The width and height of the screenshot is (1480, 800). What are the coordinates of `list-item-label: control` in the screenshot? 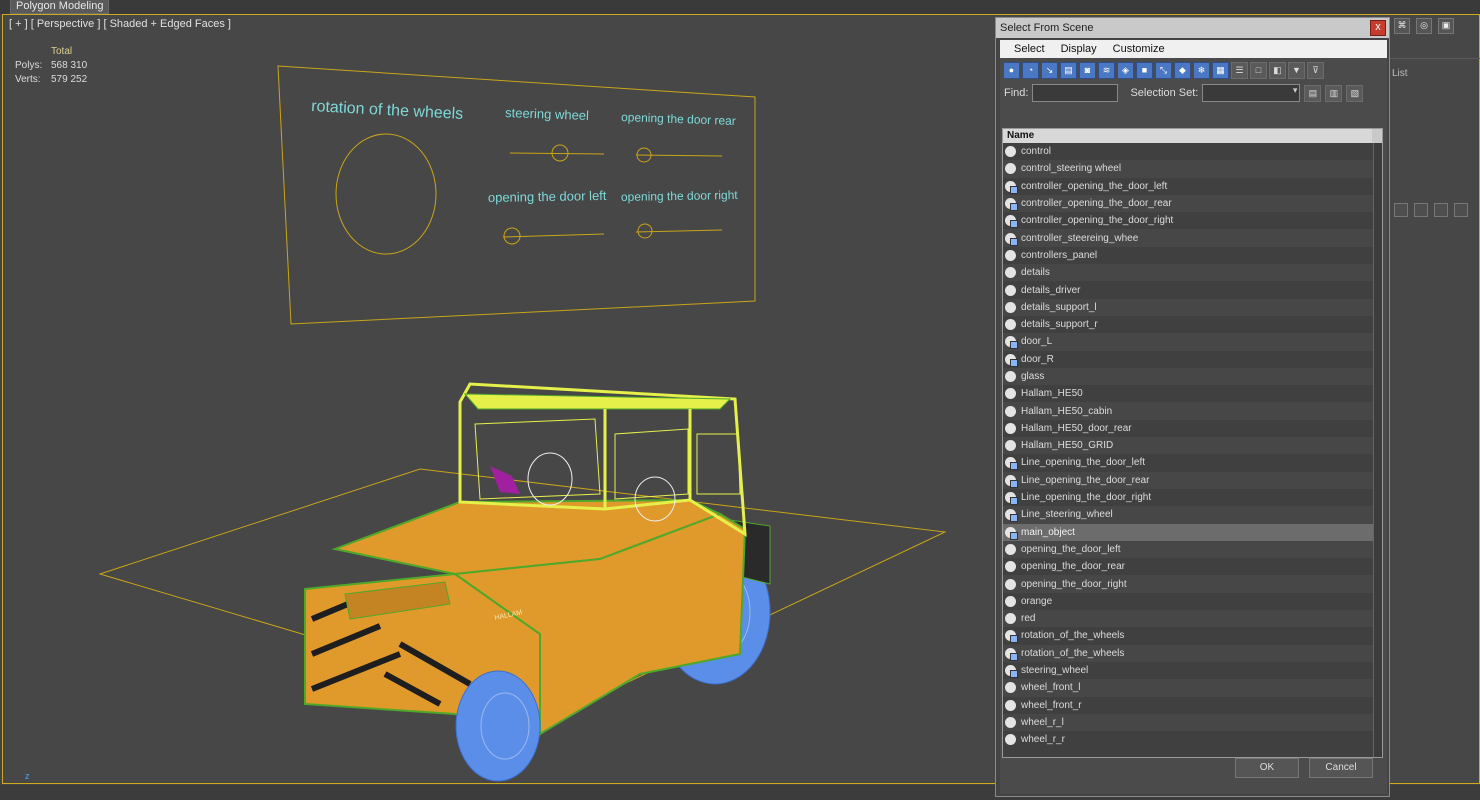 It's located at (1036, 152).